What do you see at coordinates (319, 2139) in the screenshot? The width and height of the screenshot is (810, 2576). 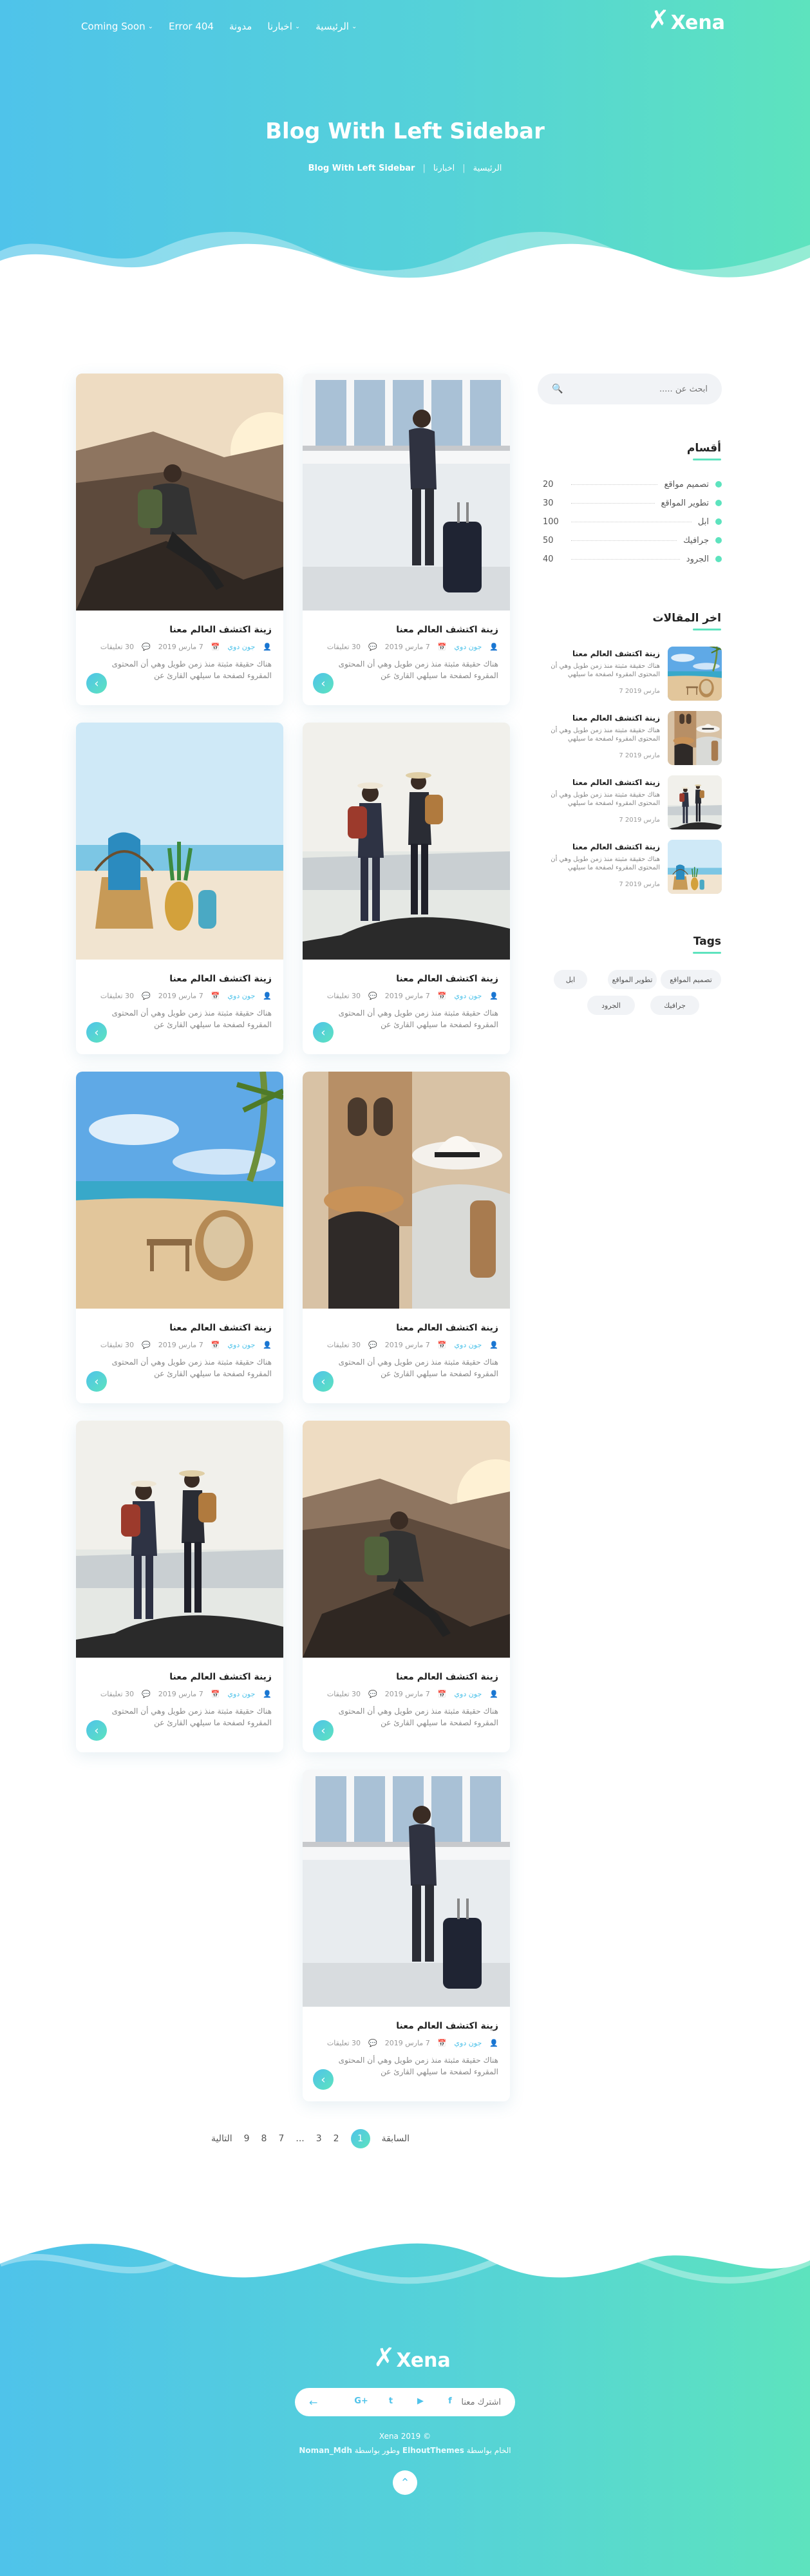 I see `pagination-page: 3` at bounding box center [319, 2139].